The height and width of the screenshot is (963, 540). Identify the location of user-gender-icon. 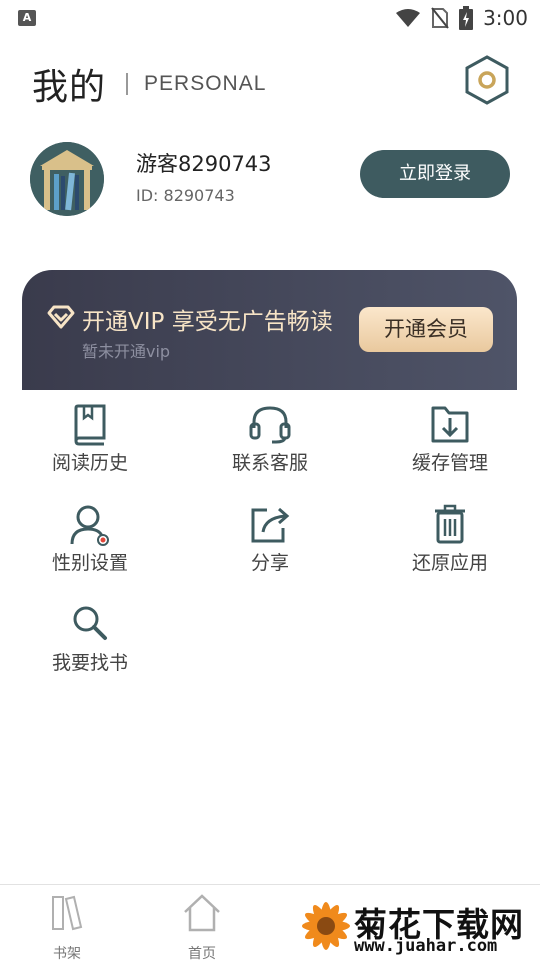
(89, 525).